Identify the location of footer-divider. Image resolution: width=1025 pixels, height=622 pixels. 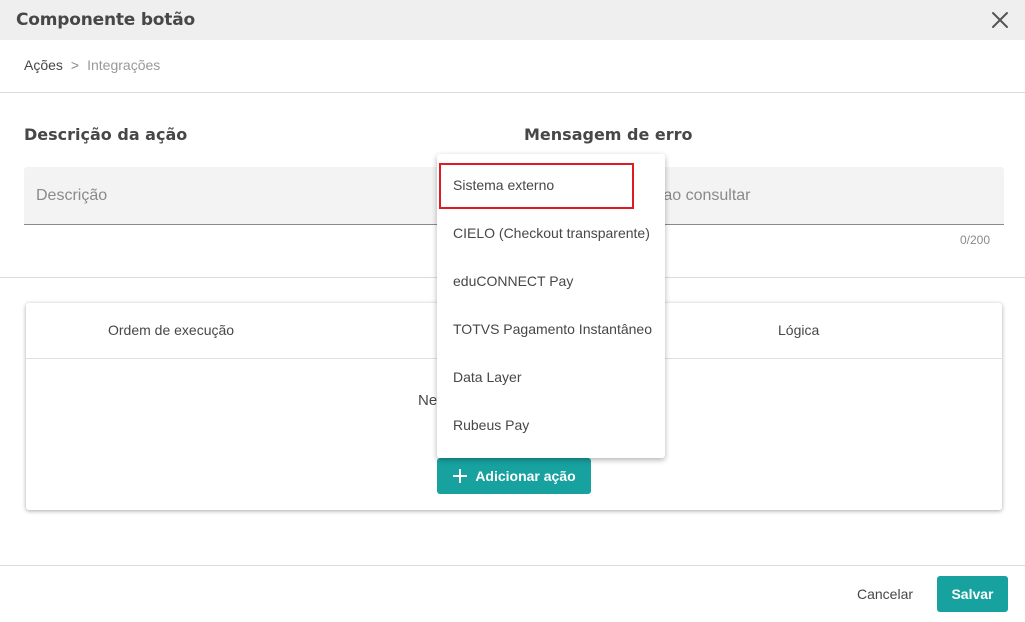
(512, 565).